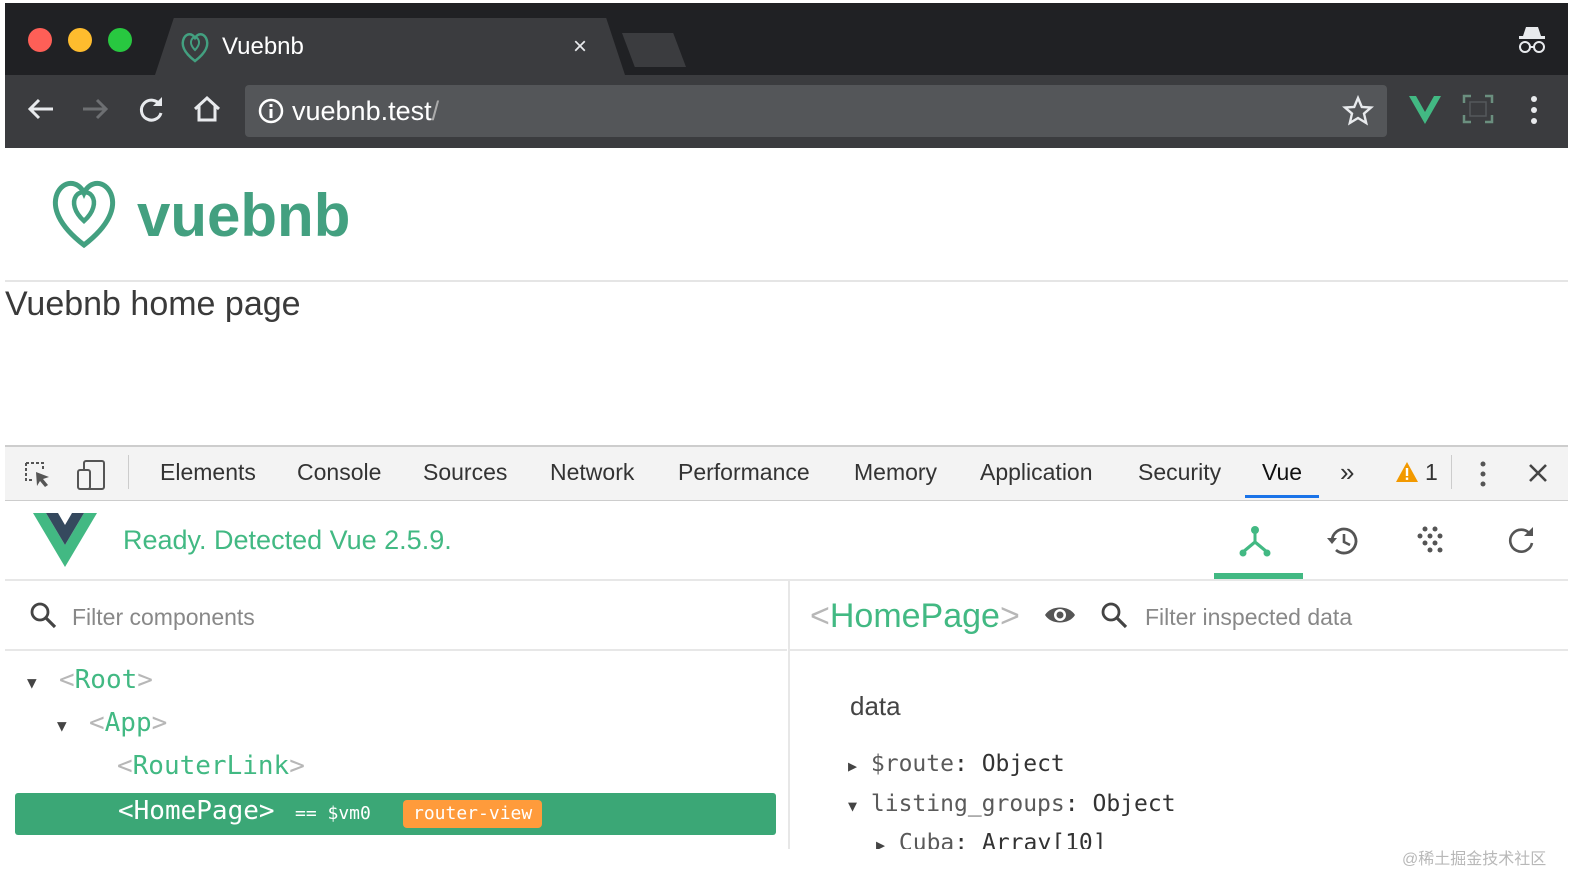 This screenshot has height=883, width=1587. Describe the element at coordinates (915, 616) in the screenshot. I see `inspected-component-name: <HomePage>` at that location.